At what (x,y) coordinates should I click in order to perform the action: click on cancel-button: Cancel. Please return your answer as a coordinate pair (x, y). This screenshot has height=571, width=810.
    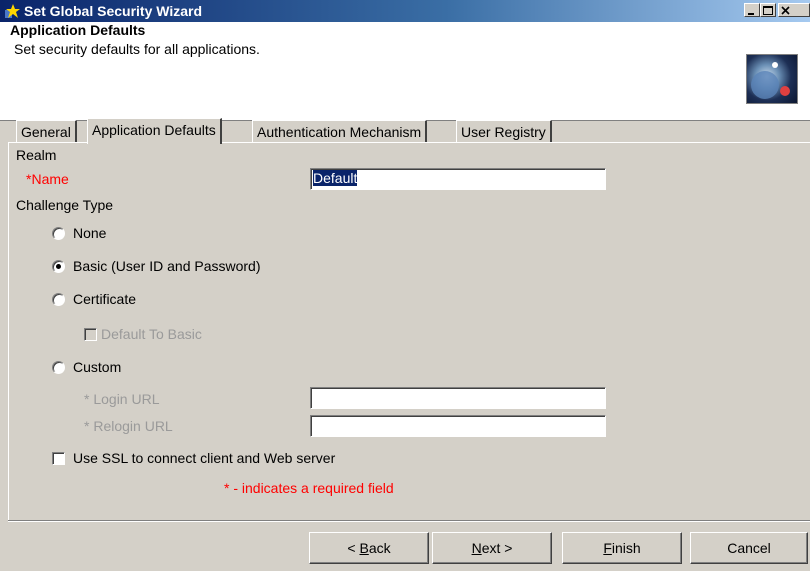
    Looking at the image, I should click on (749, 548).